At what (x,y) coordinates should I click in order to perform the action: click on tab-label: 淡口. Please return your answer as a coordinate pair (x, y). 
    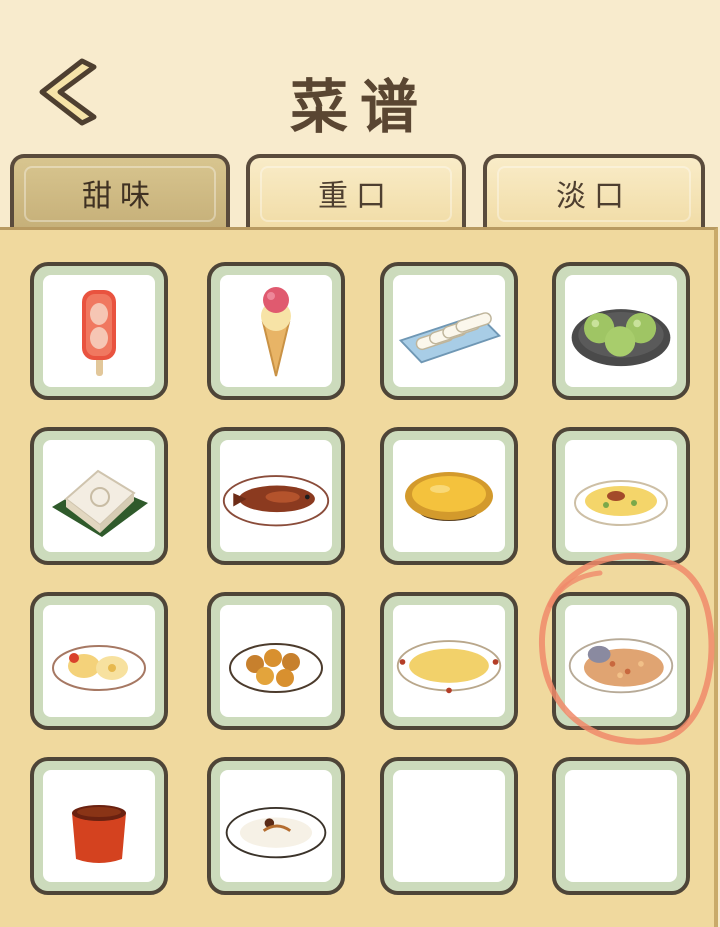
    Looking at the image, I should click on (594, 196).